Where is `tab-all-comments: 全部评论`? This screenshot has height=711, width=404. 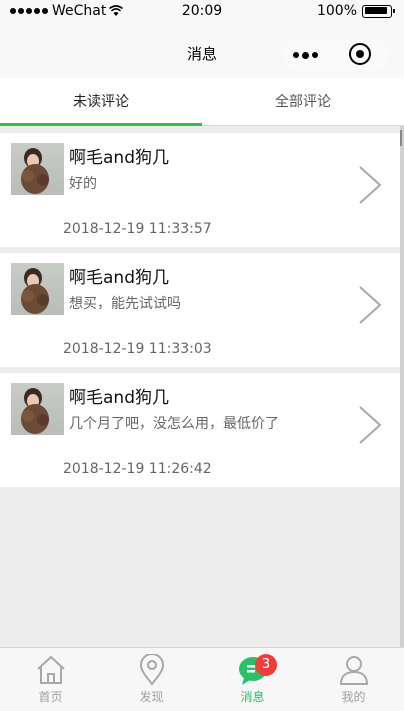 tab-all-comments: 全部评论 is located at coordinates (303, 102).